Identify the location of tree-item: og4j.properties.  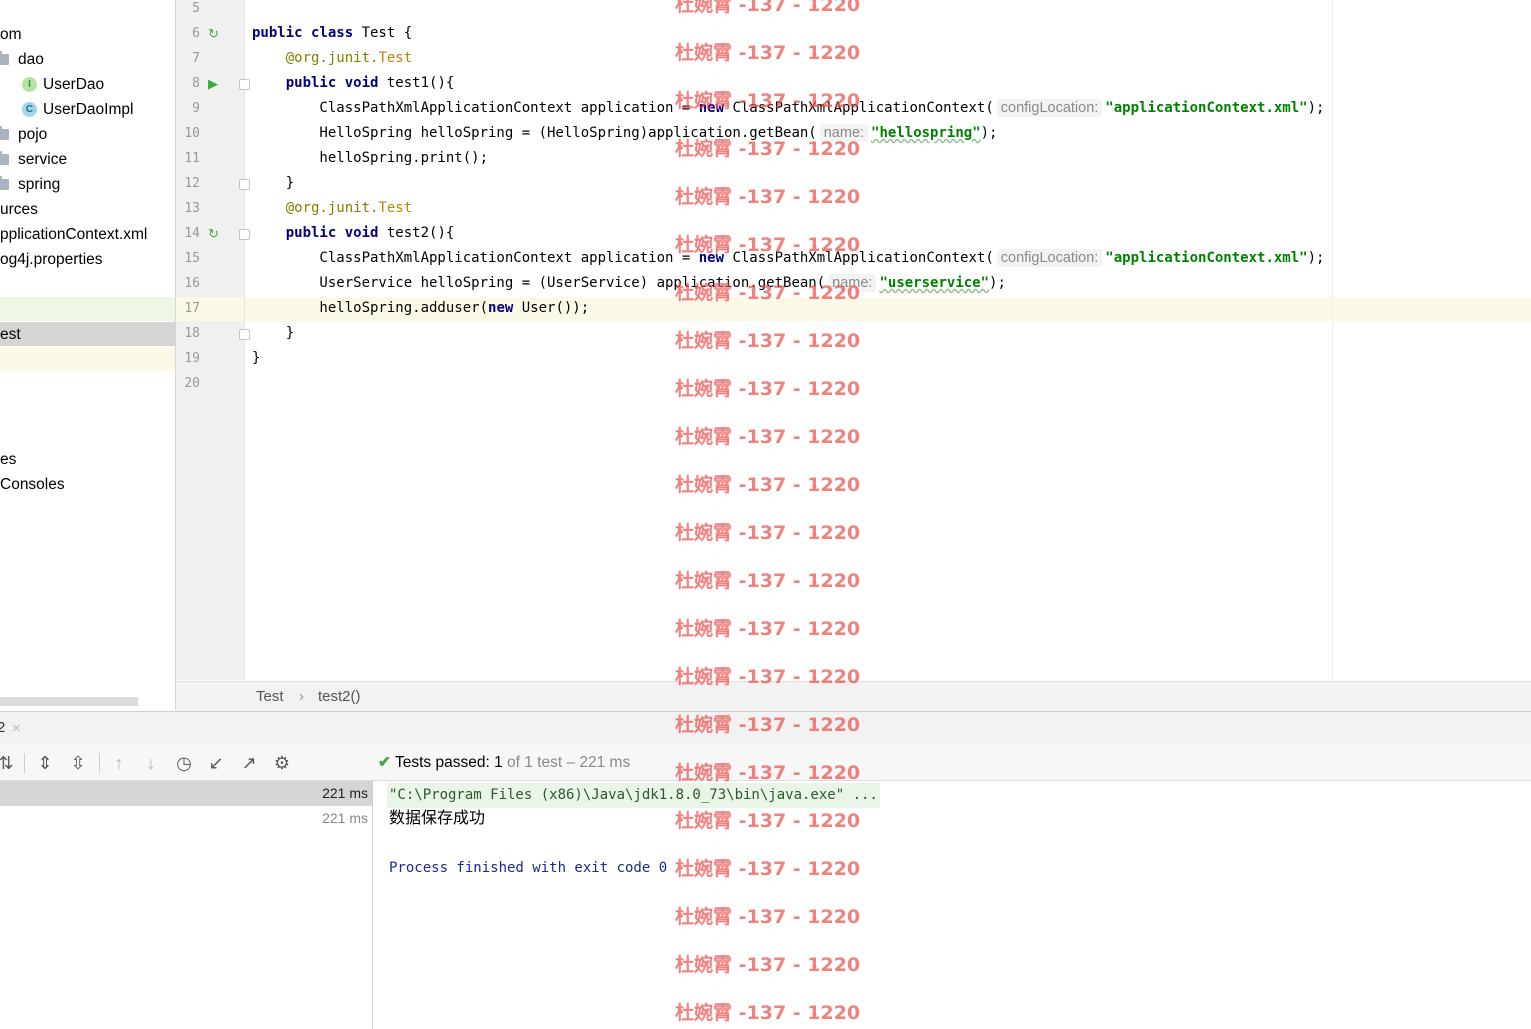
(87, 259).